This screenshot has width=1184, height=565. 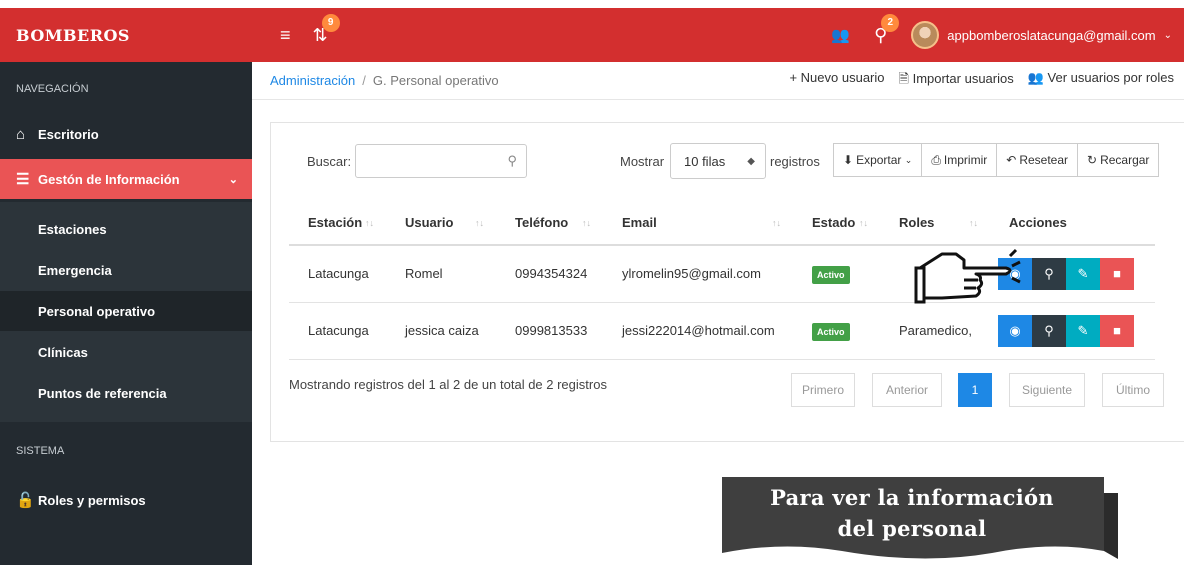 What do you see at coordinates (1125, 160) in the screenshot?
I see `reload-label: Recargar` at bounding box center [1125, 160].